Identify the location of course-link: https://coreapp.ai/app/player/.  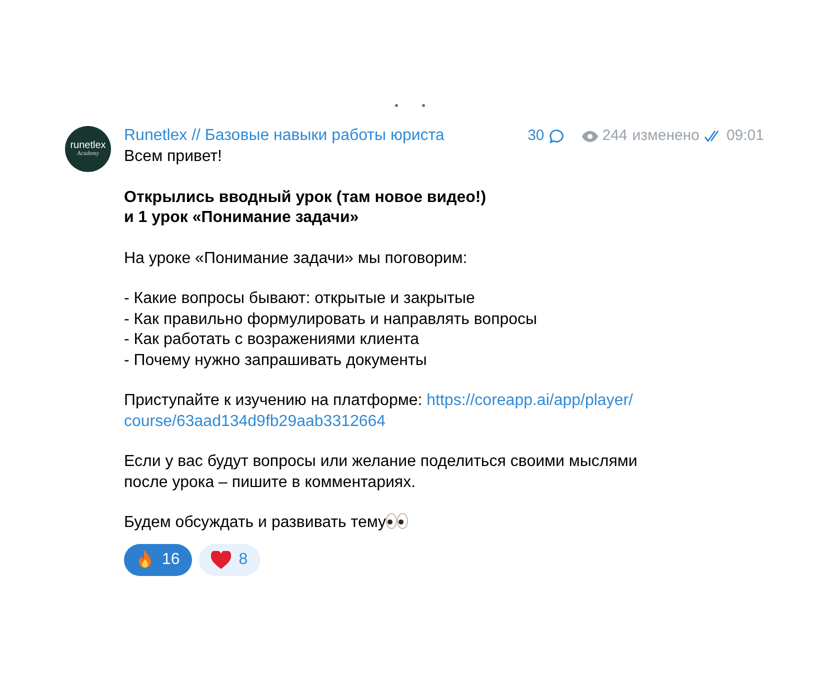
(529, 401).